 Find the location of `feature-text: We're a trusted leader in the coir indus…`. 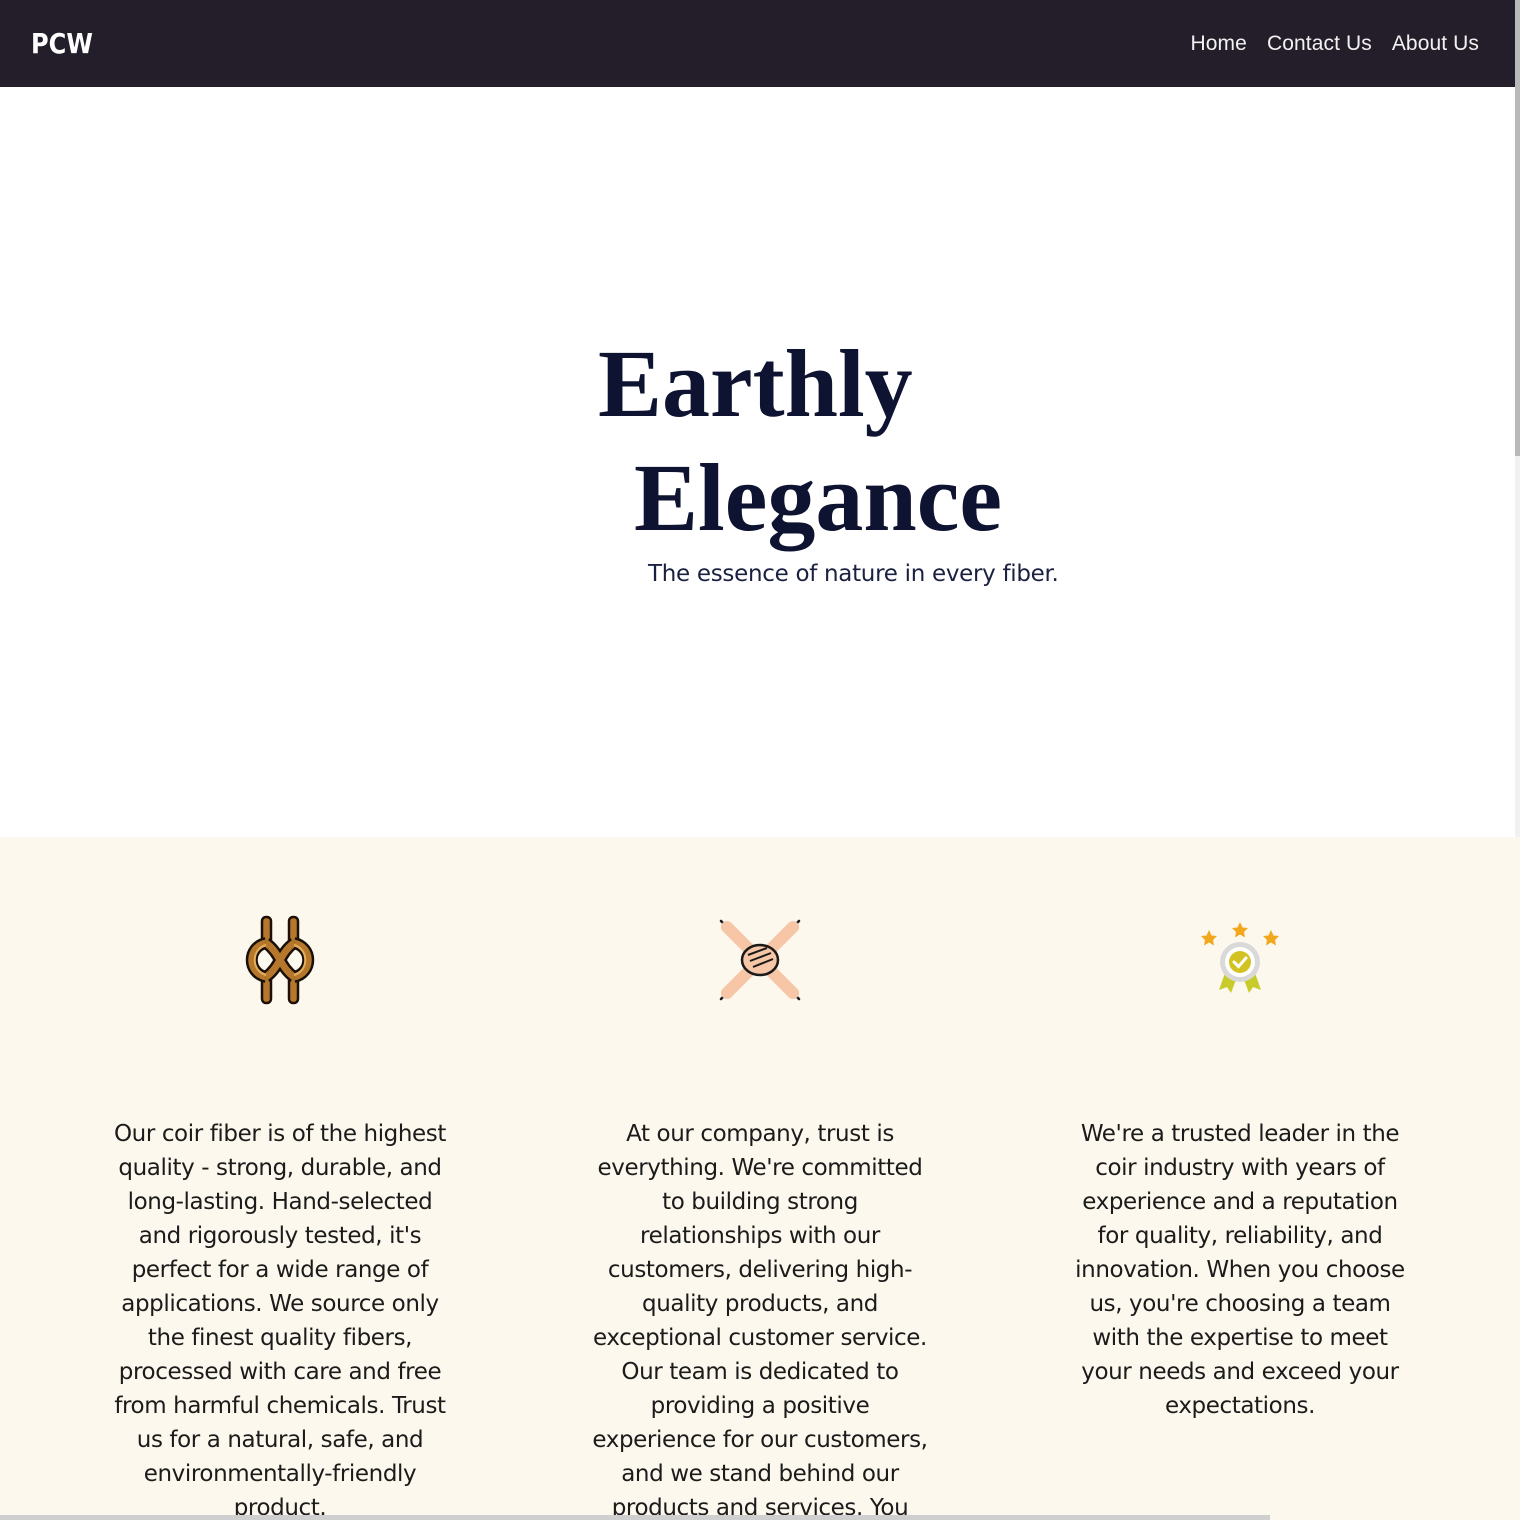

feature-text: We're a trusted leader in the coir indus… is located at coordinates (1240, 1270).